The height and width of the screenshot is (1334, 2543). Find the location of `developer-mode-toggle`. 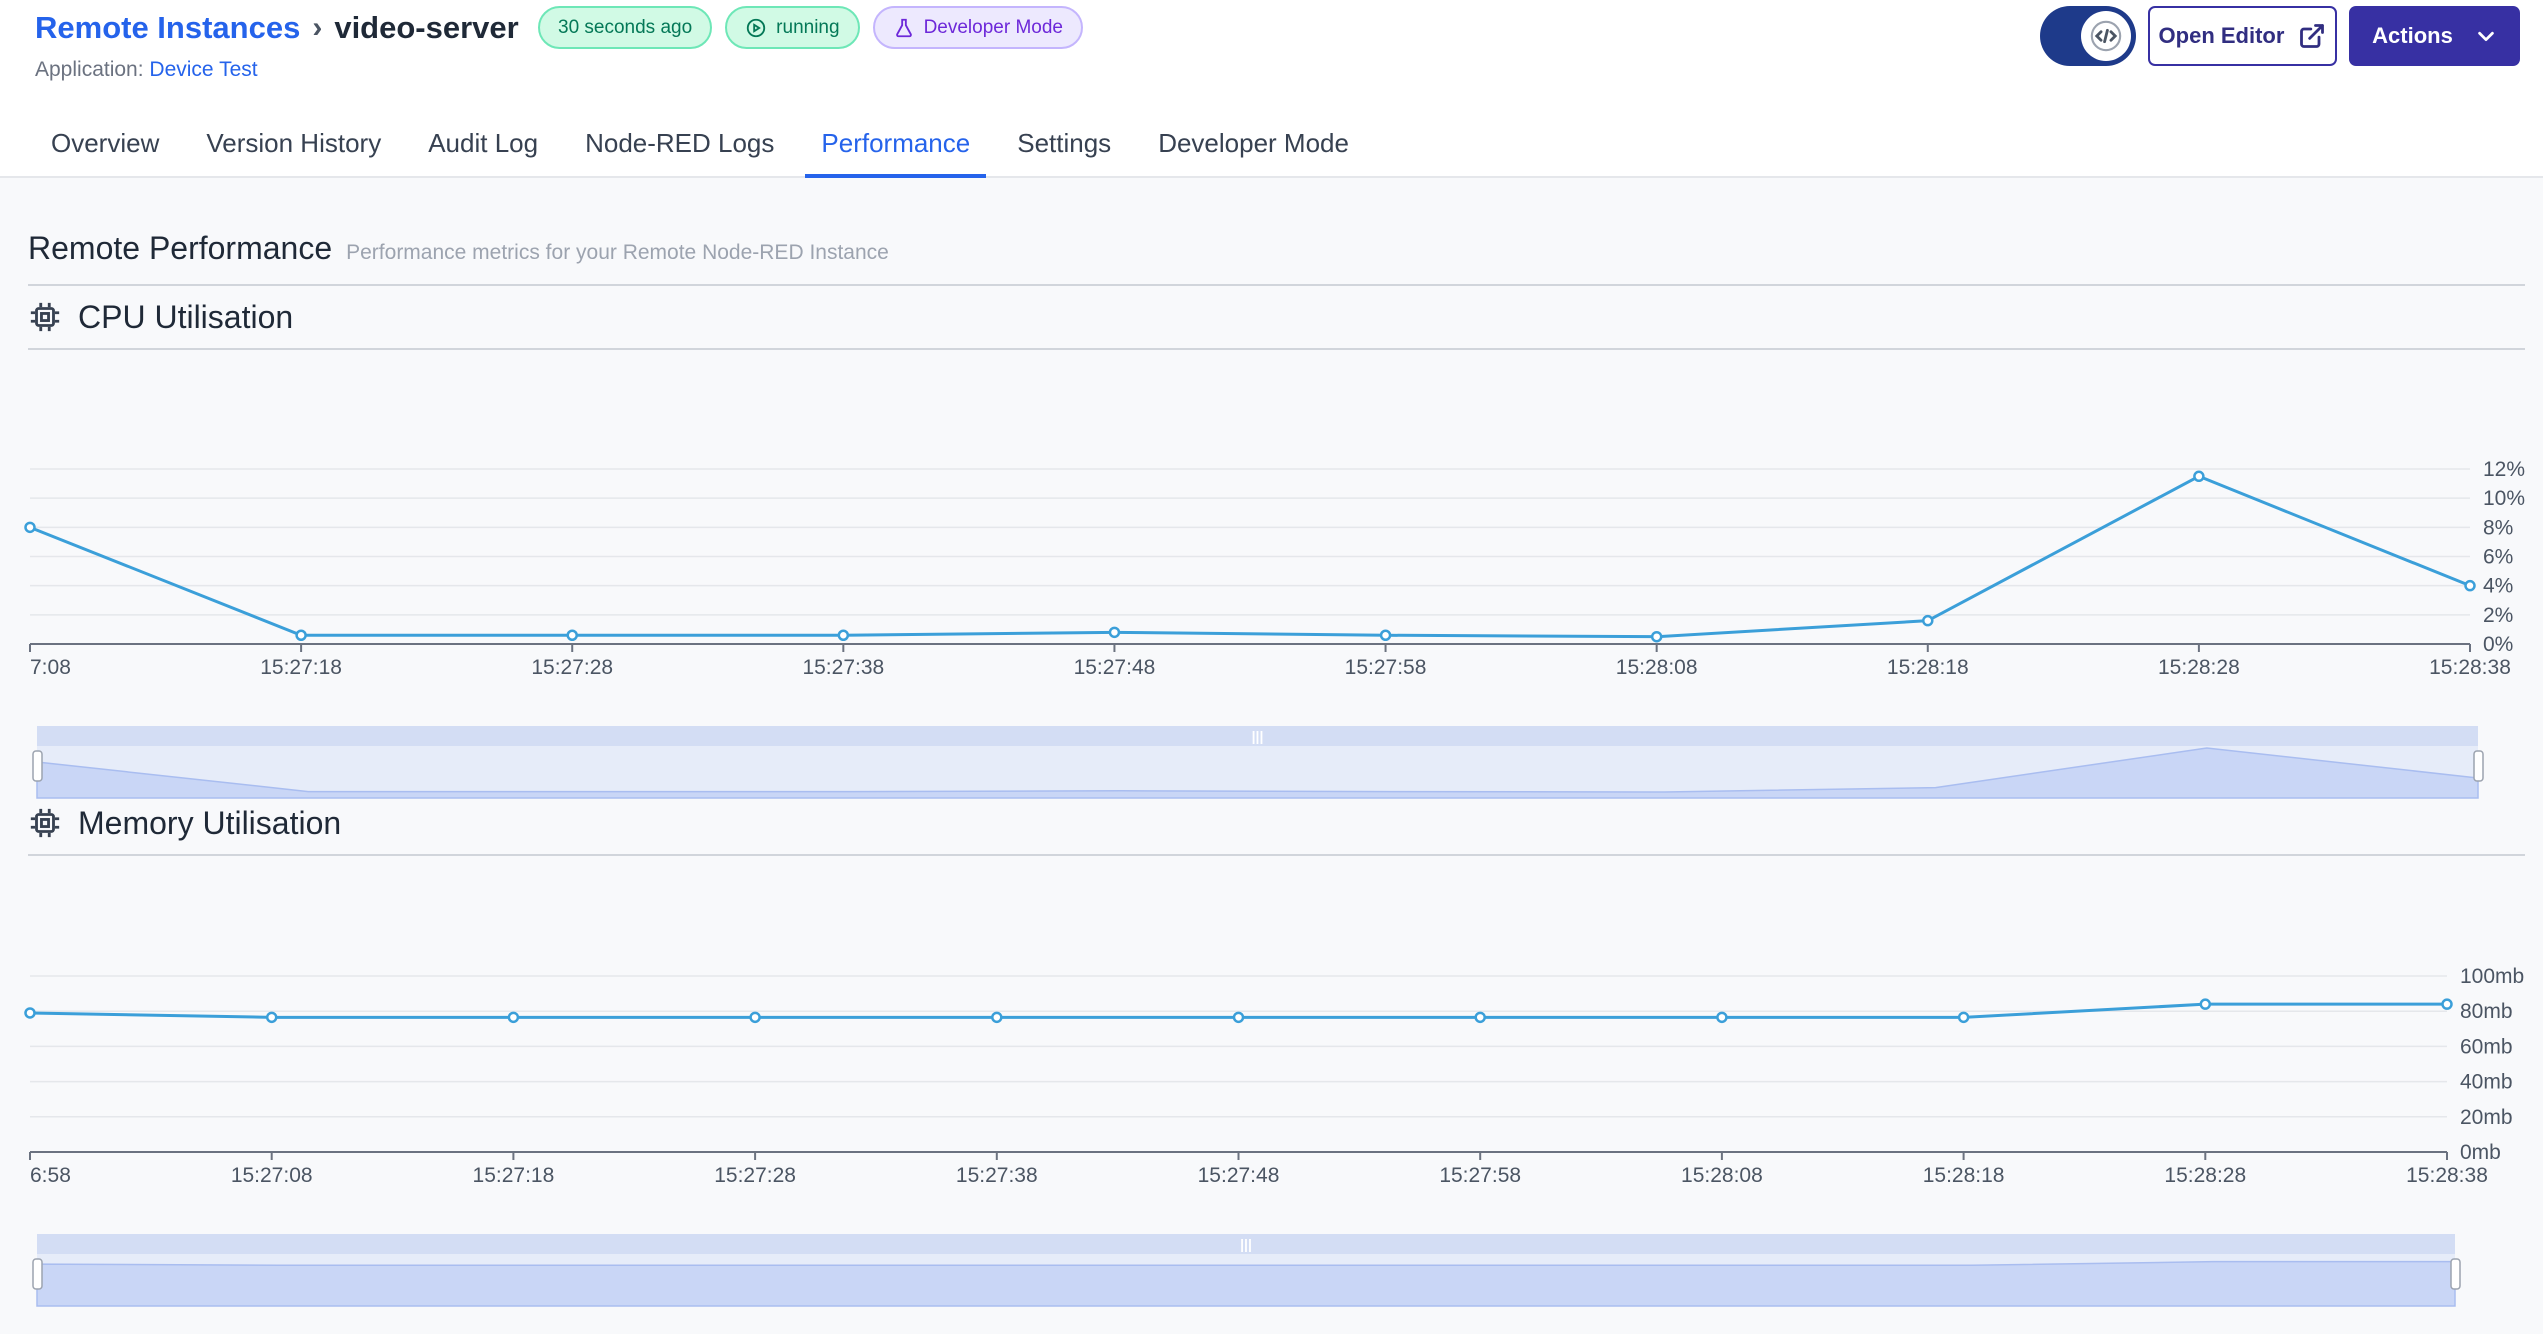

developer-mode-toggle is located at coordinates (2088, 36).